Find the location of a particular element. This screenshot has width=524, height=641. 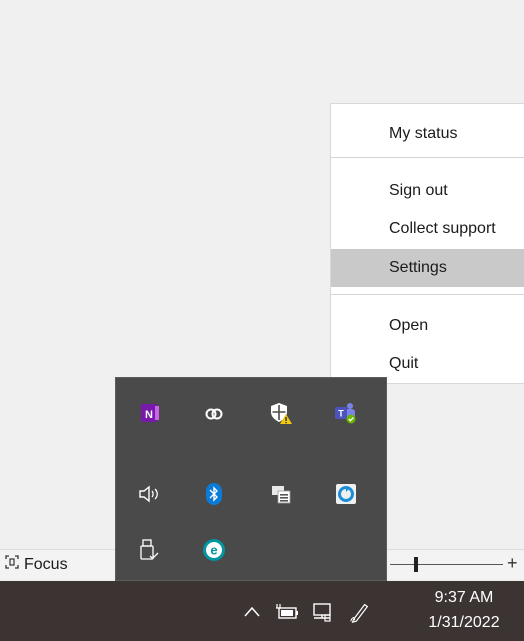

taskbar: 9:37 AM 1/31/2022 is located at coordinates (262, 611).